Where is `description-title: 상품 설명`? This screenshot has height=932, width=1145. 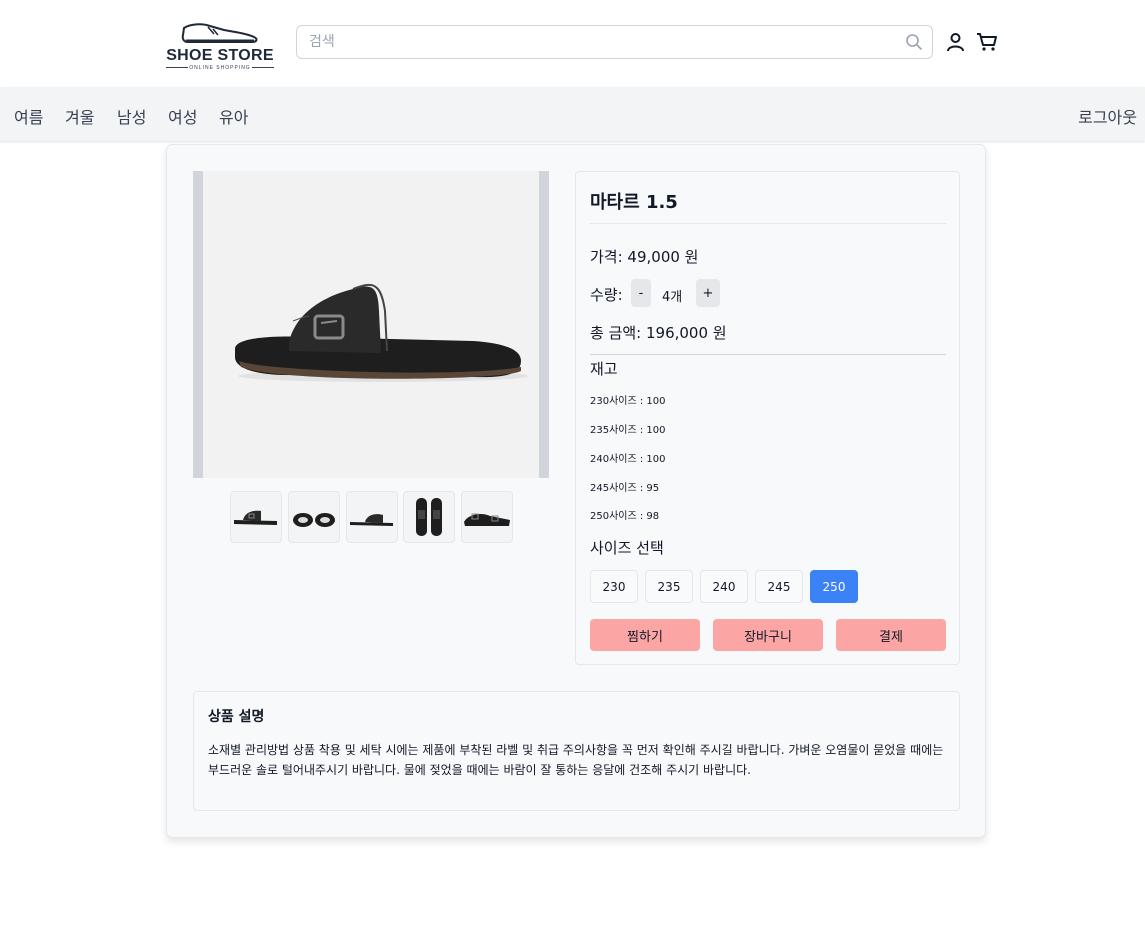 description-title: 상품 설명 is located at coordinates (236, 717).